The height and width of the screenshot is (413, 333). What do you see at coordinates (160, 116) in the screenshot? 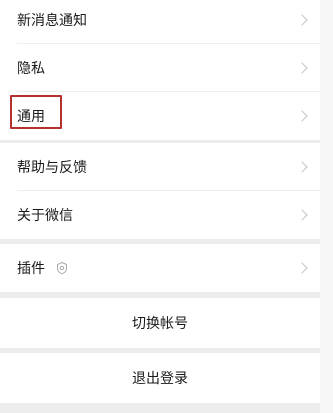
I see `general-item: 通用` at bounding box center [160, 116].